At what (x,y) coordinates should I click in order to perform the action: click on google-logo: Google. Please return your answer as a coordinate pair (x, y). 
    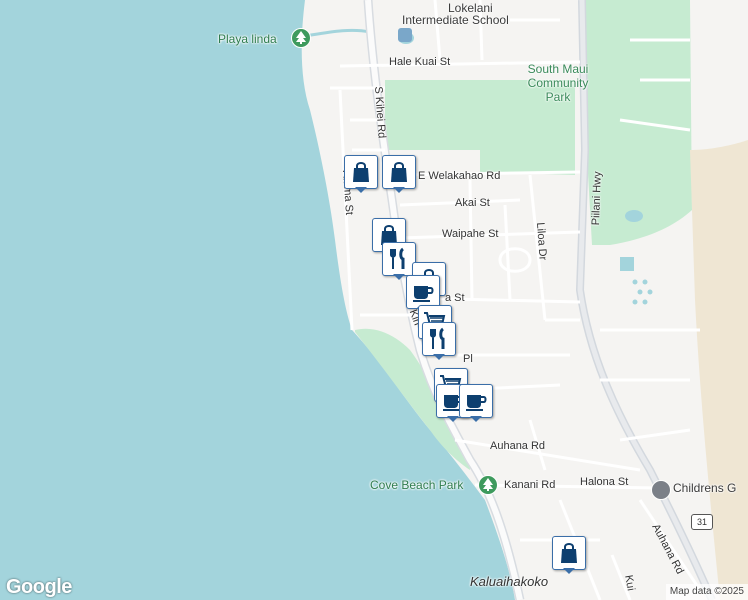
    Looking at the image, I should click on (39, 587).